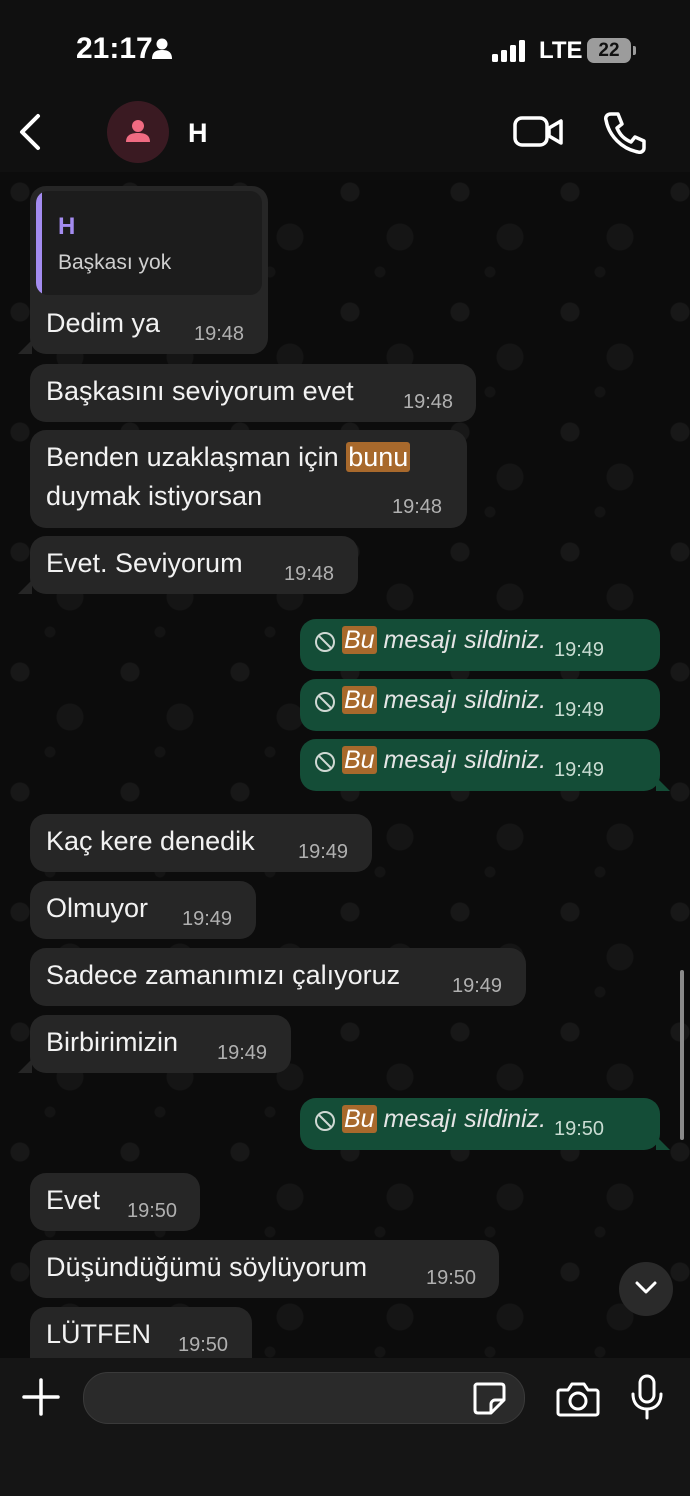  I want to click on message-text: Evet, so click(73, 1200).